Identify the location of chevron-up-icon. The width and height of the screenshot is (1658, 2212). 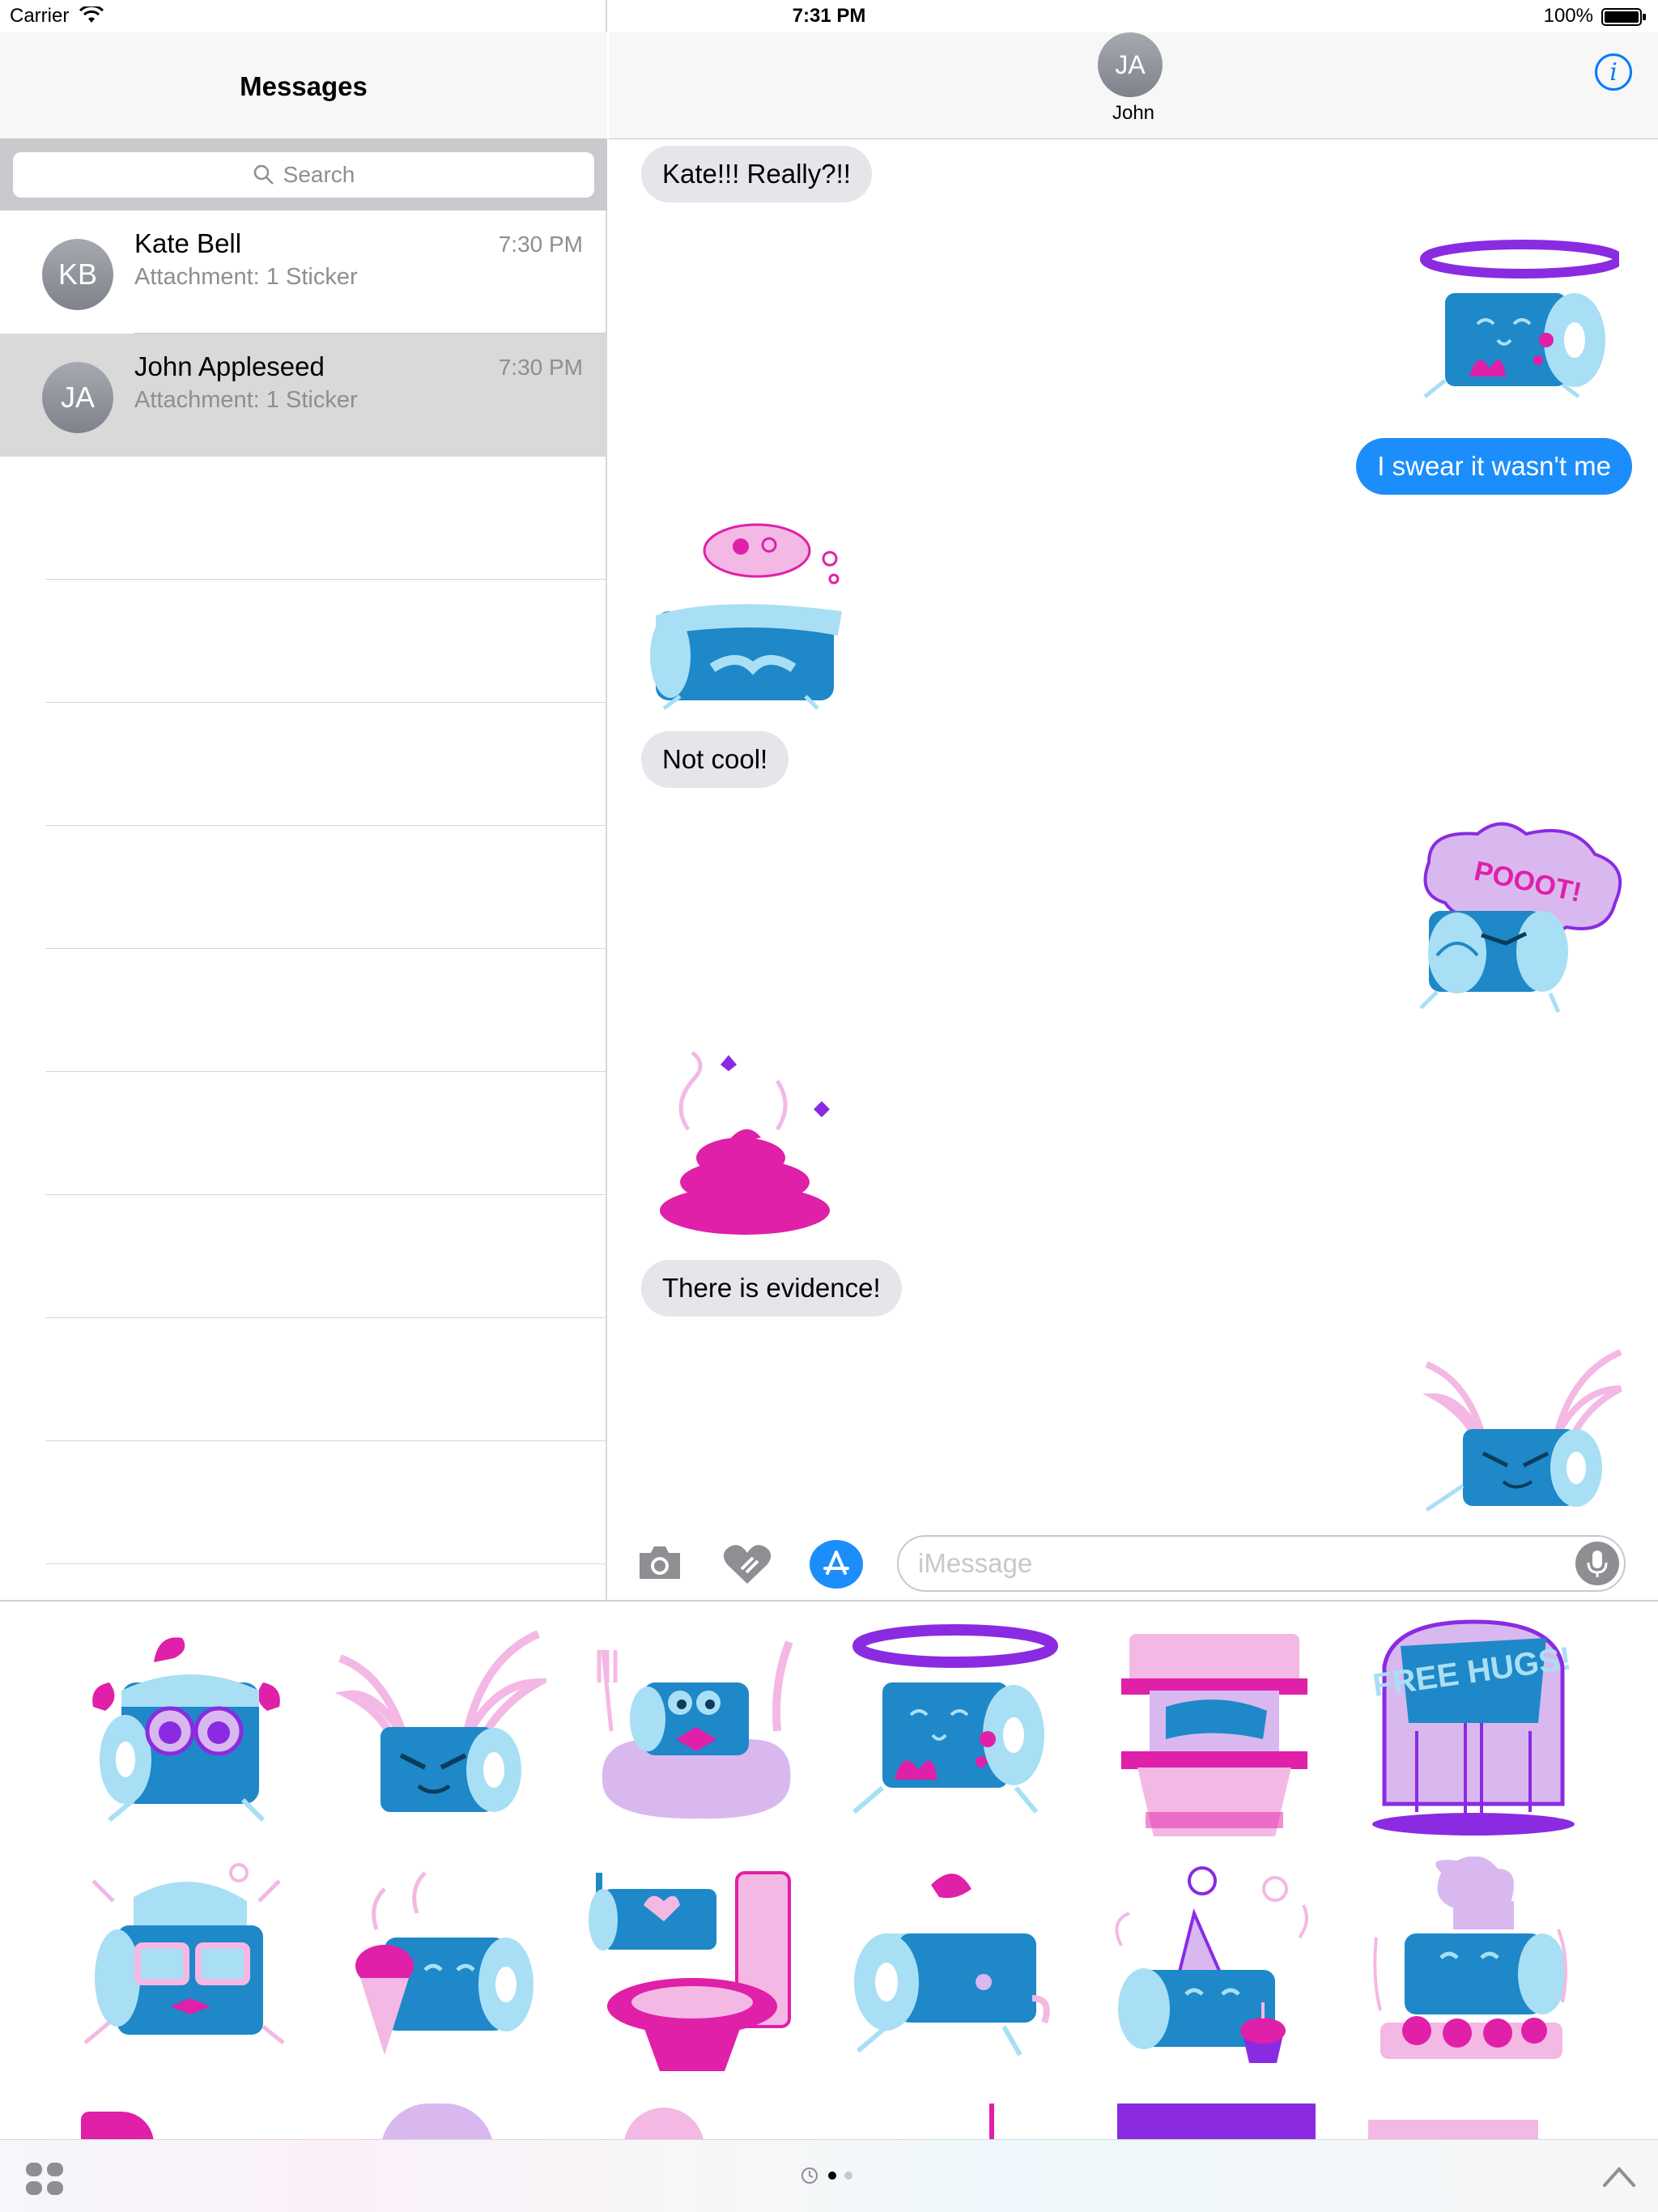
(1619, 2177).